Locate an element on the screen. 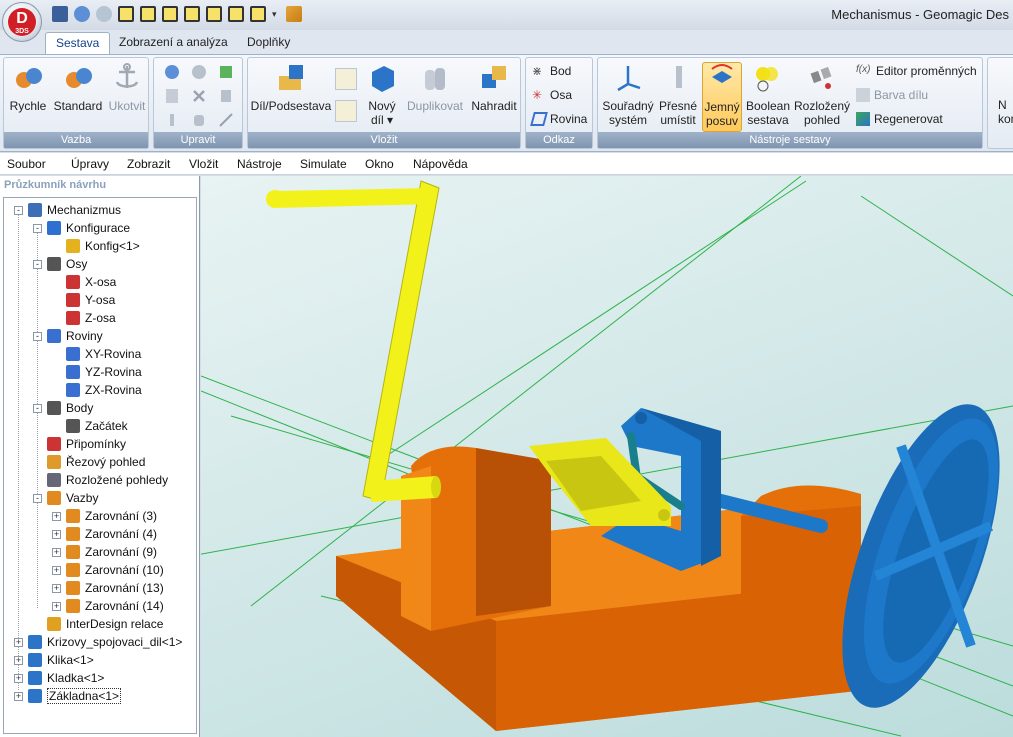 This screenshot has width=1013, height=737. tree-item: InterDesign relace is located at coordinates (98, 624).